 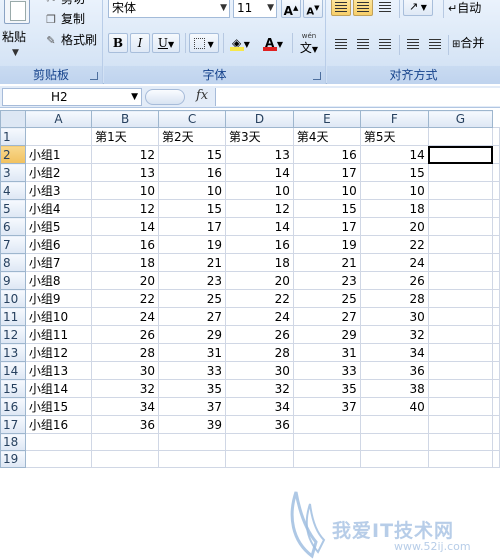 What do you see at coordinates (17, 12) in the screenshot?
I see `paste-icon` at bounding box center [17, 12].